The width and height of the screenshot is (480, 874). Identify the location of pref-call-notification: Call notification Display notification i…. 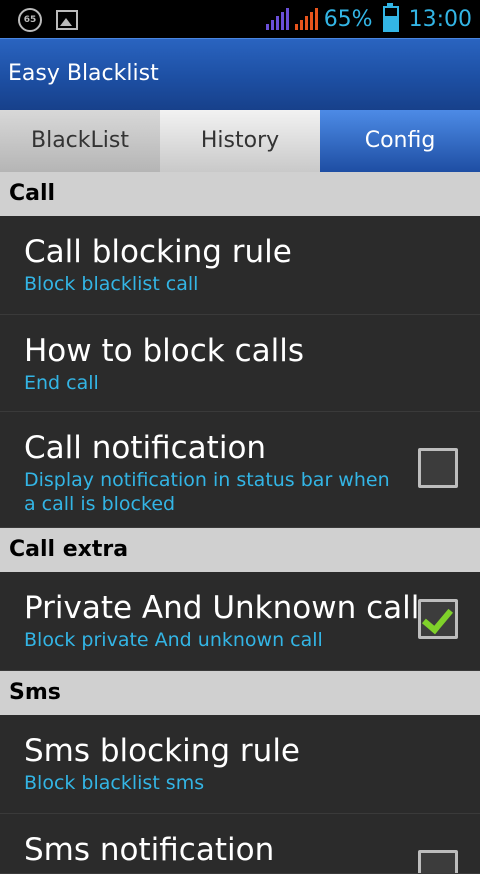
(240, 470).